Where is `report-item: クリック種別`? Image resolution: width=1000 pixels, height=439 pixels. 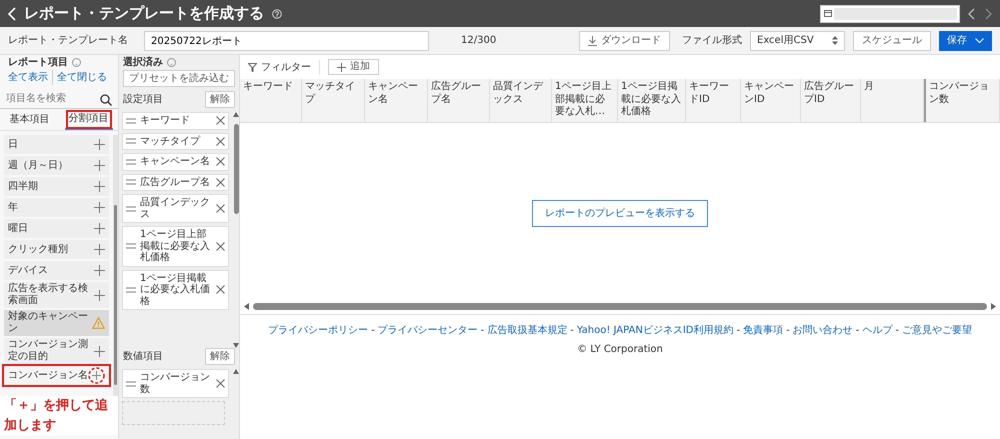
report-item: クリック種別 is located at coordinates (57, 249).